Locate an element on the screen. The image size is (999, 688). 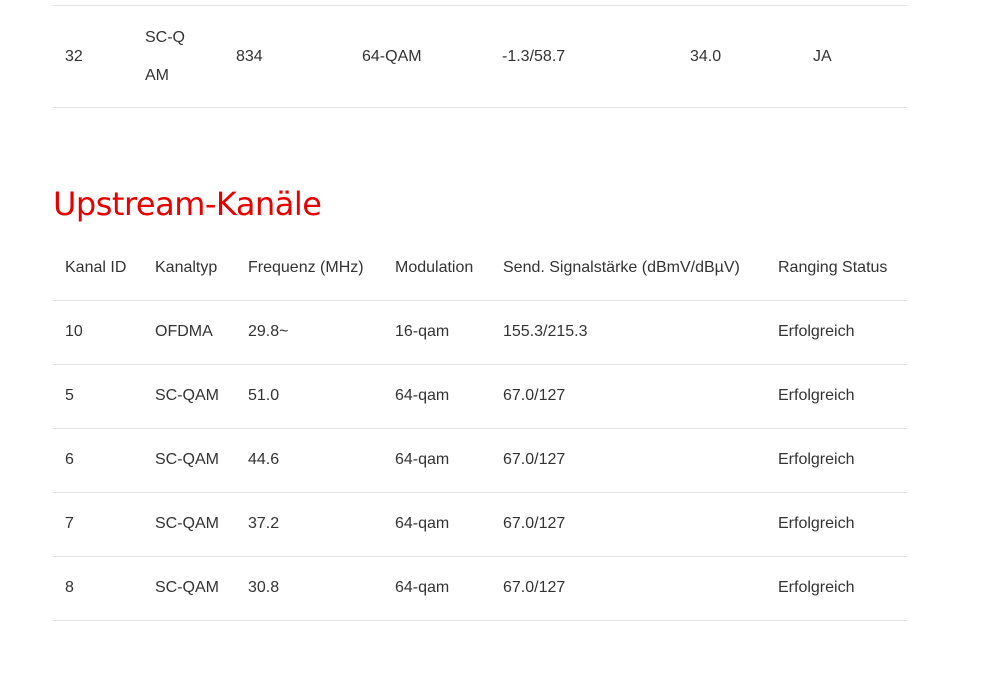
us-power: 155.3/215.3 is located at coordinates (545, 331).